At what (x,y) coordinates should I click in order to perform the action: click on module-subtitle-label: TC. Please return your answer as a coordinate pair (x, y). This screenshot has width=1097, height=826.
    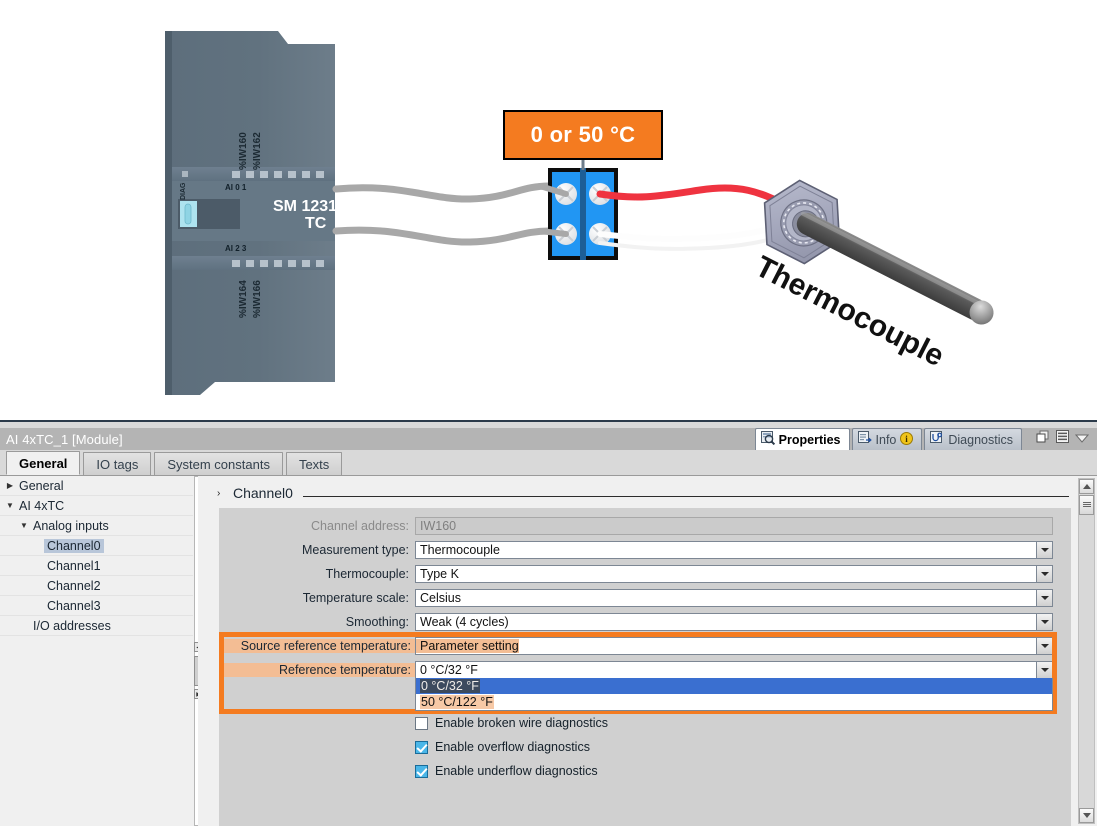
    Looking at the image, I should click on (316, 223).